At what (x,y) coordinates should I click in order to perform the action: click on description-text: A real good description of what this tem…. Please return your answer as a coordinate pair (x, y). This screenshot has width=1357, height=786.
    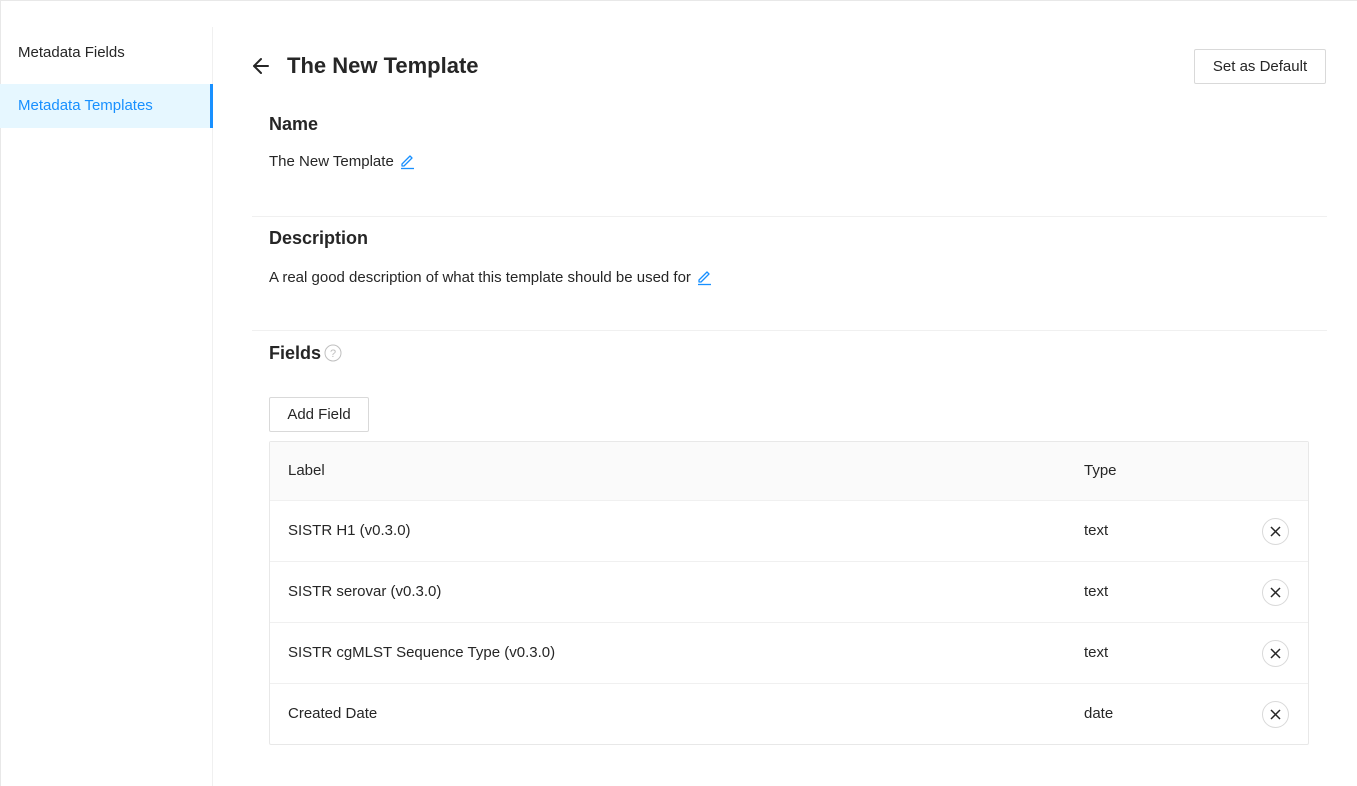
    Looking at the image, I should click on (480, 277).